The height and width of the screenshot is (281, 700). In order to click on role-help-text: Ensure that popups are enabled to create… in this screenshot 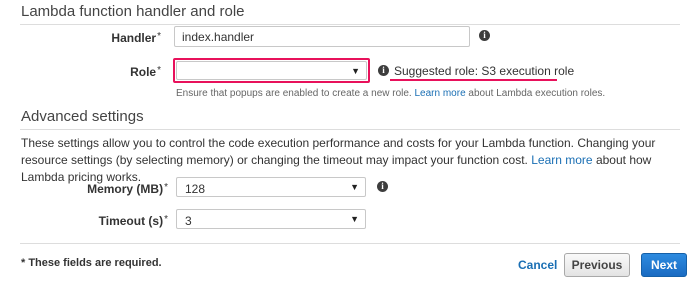, I will do `click(391, 93)`.